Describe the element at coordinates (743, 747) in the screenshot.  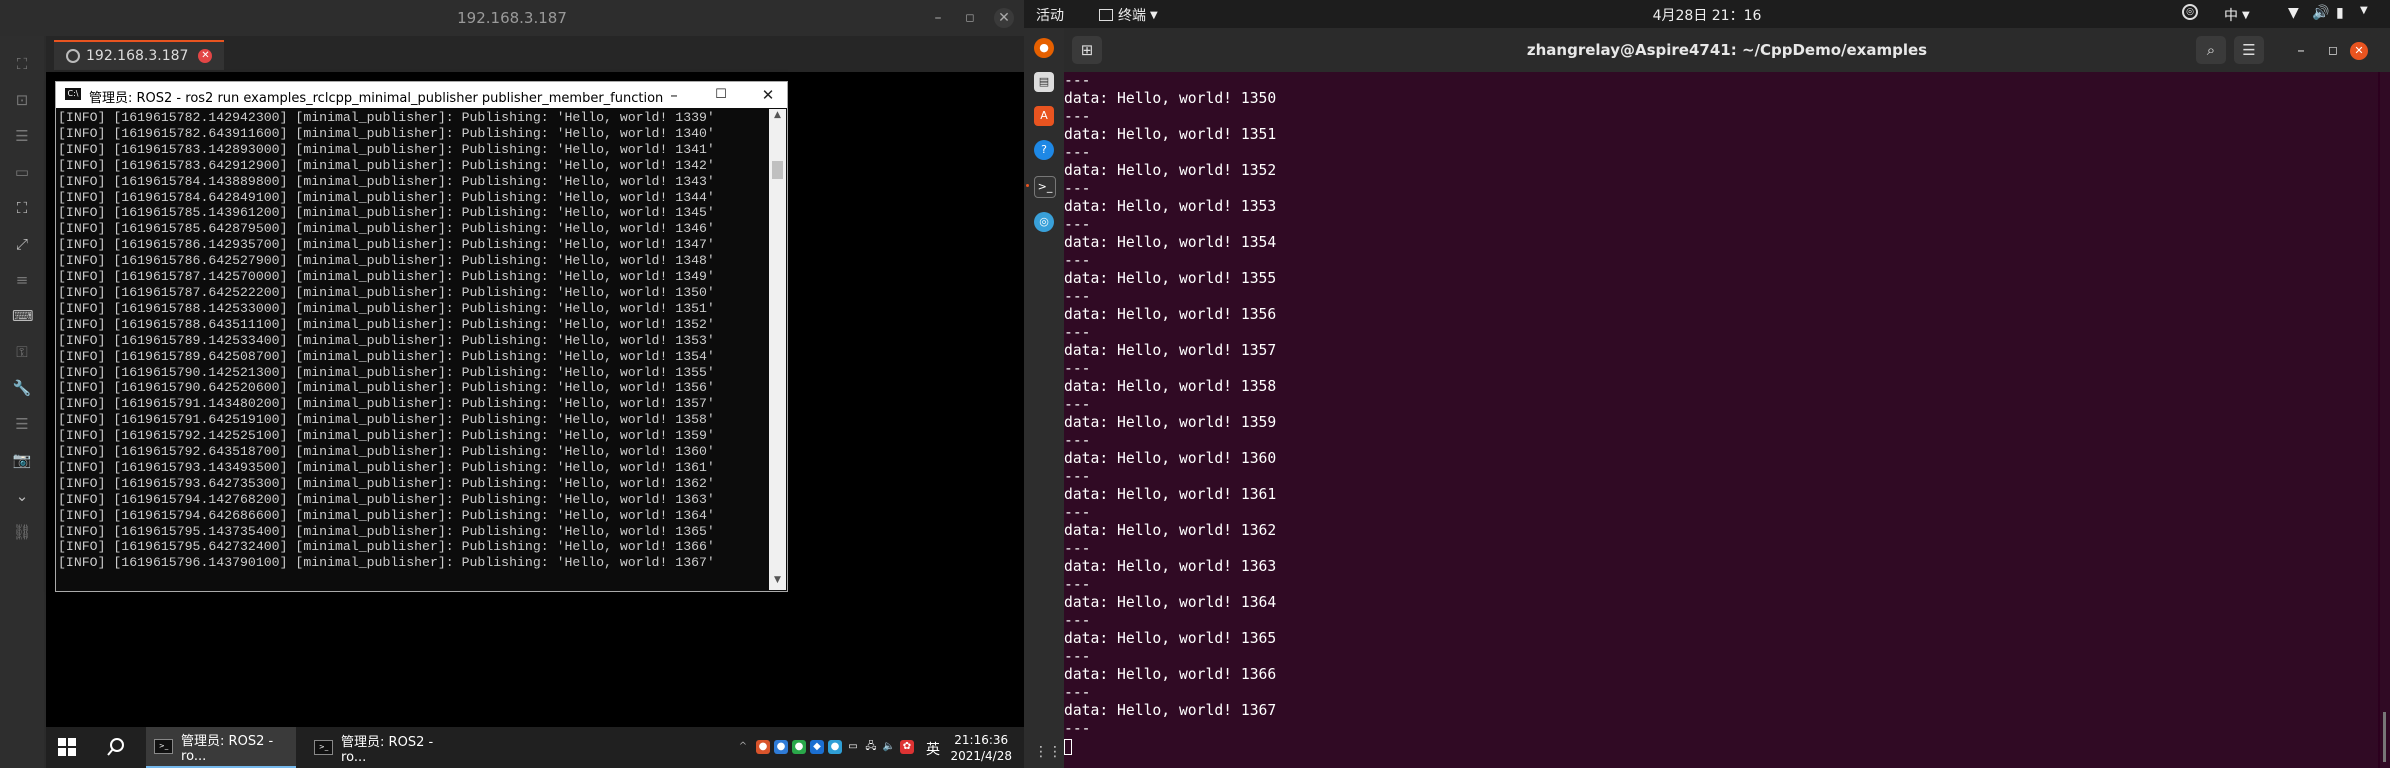
I see `tray-expand-icon: ^` at that location.